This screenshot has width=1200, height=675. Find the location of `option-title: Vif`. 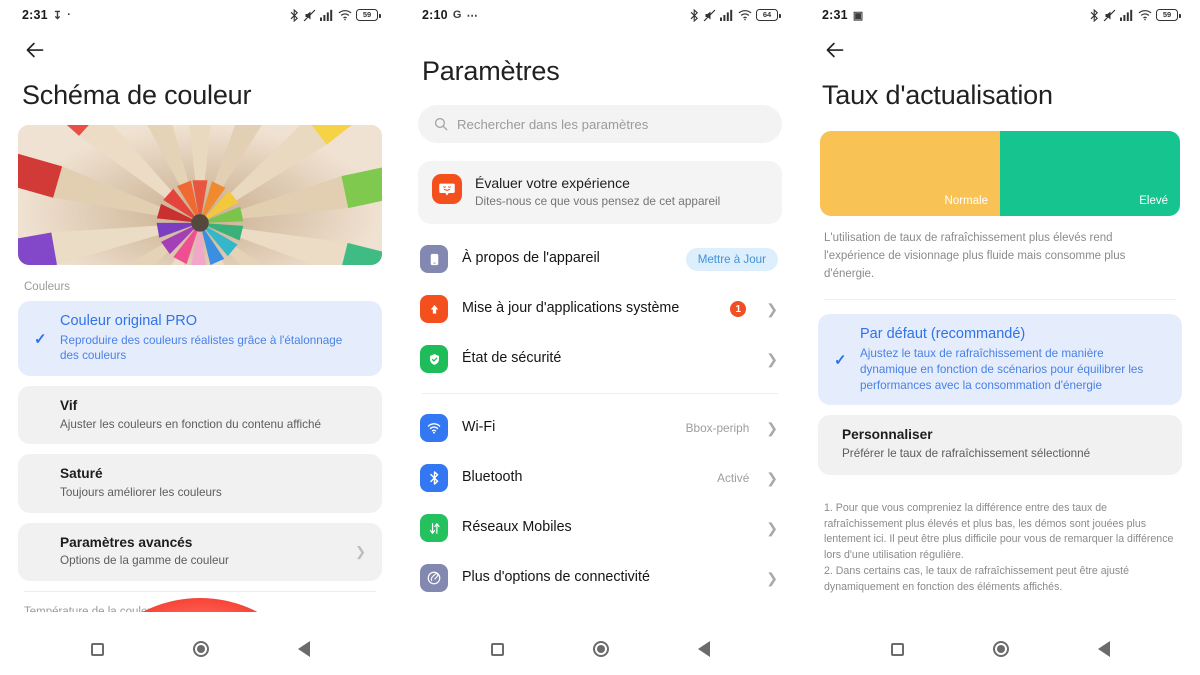

option-title: Vif is located at coordinates (69, 406).